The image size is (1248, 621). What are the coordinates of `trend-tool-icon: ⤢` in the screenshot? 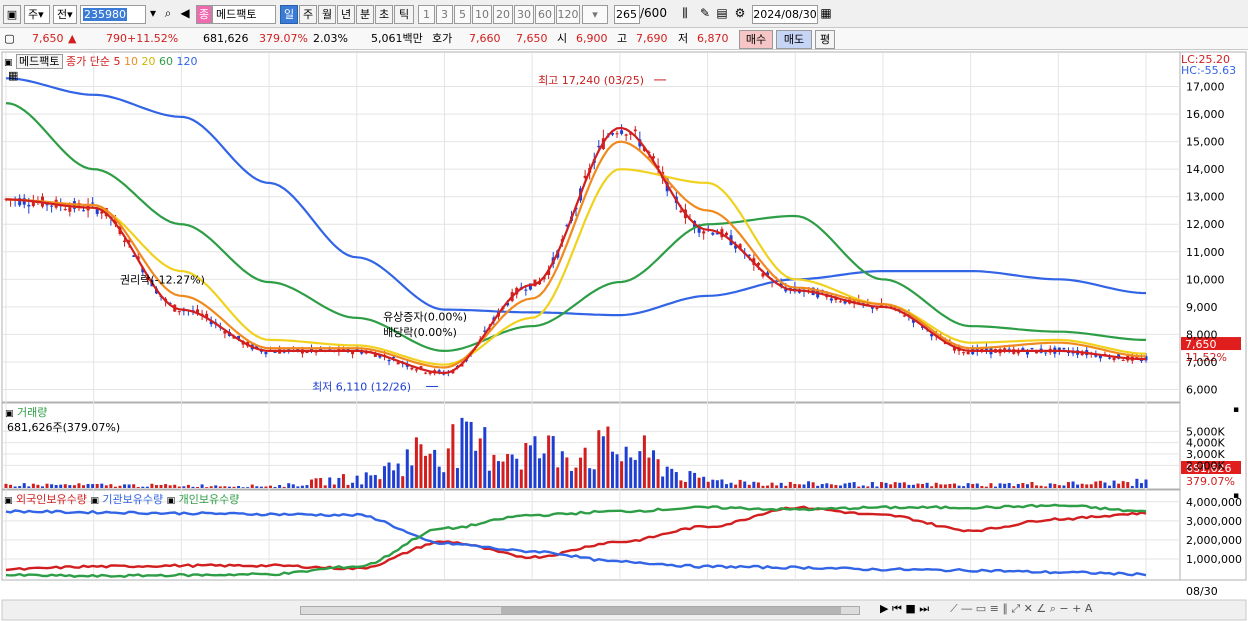 It's located at (1015, 608).